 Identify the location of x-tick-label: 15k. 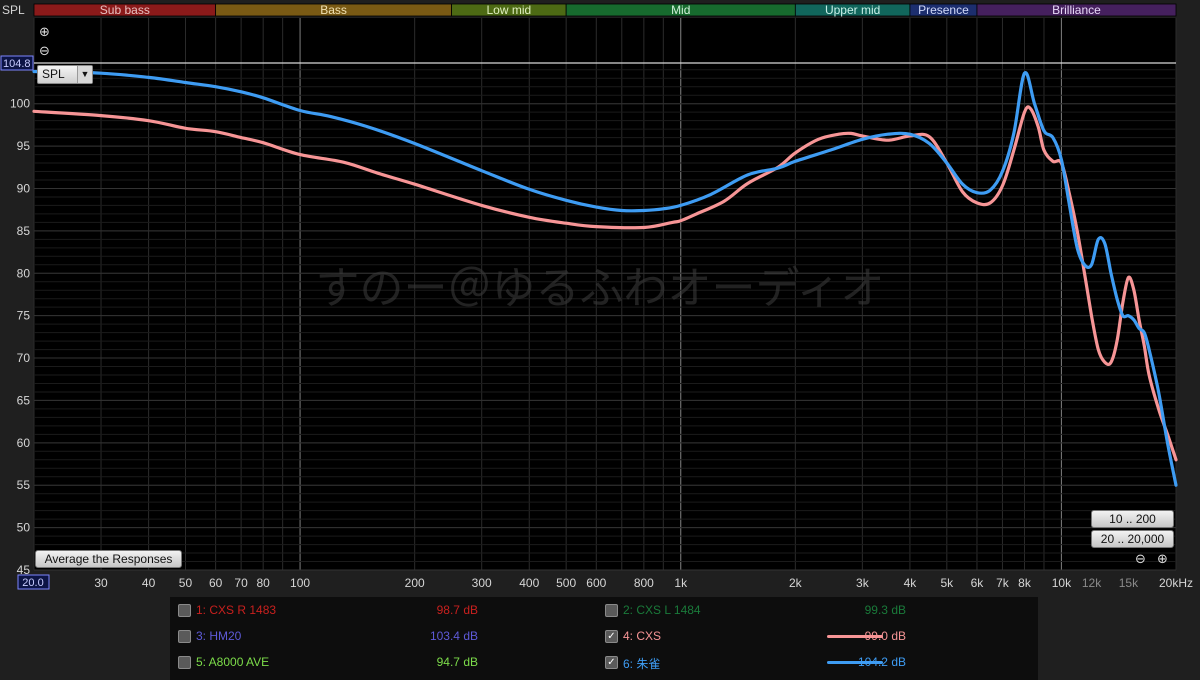
(1129, 583).